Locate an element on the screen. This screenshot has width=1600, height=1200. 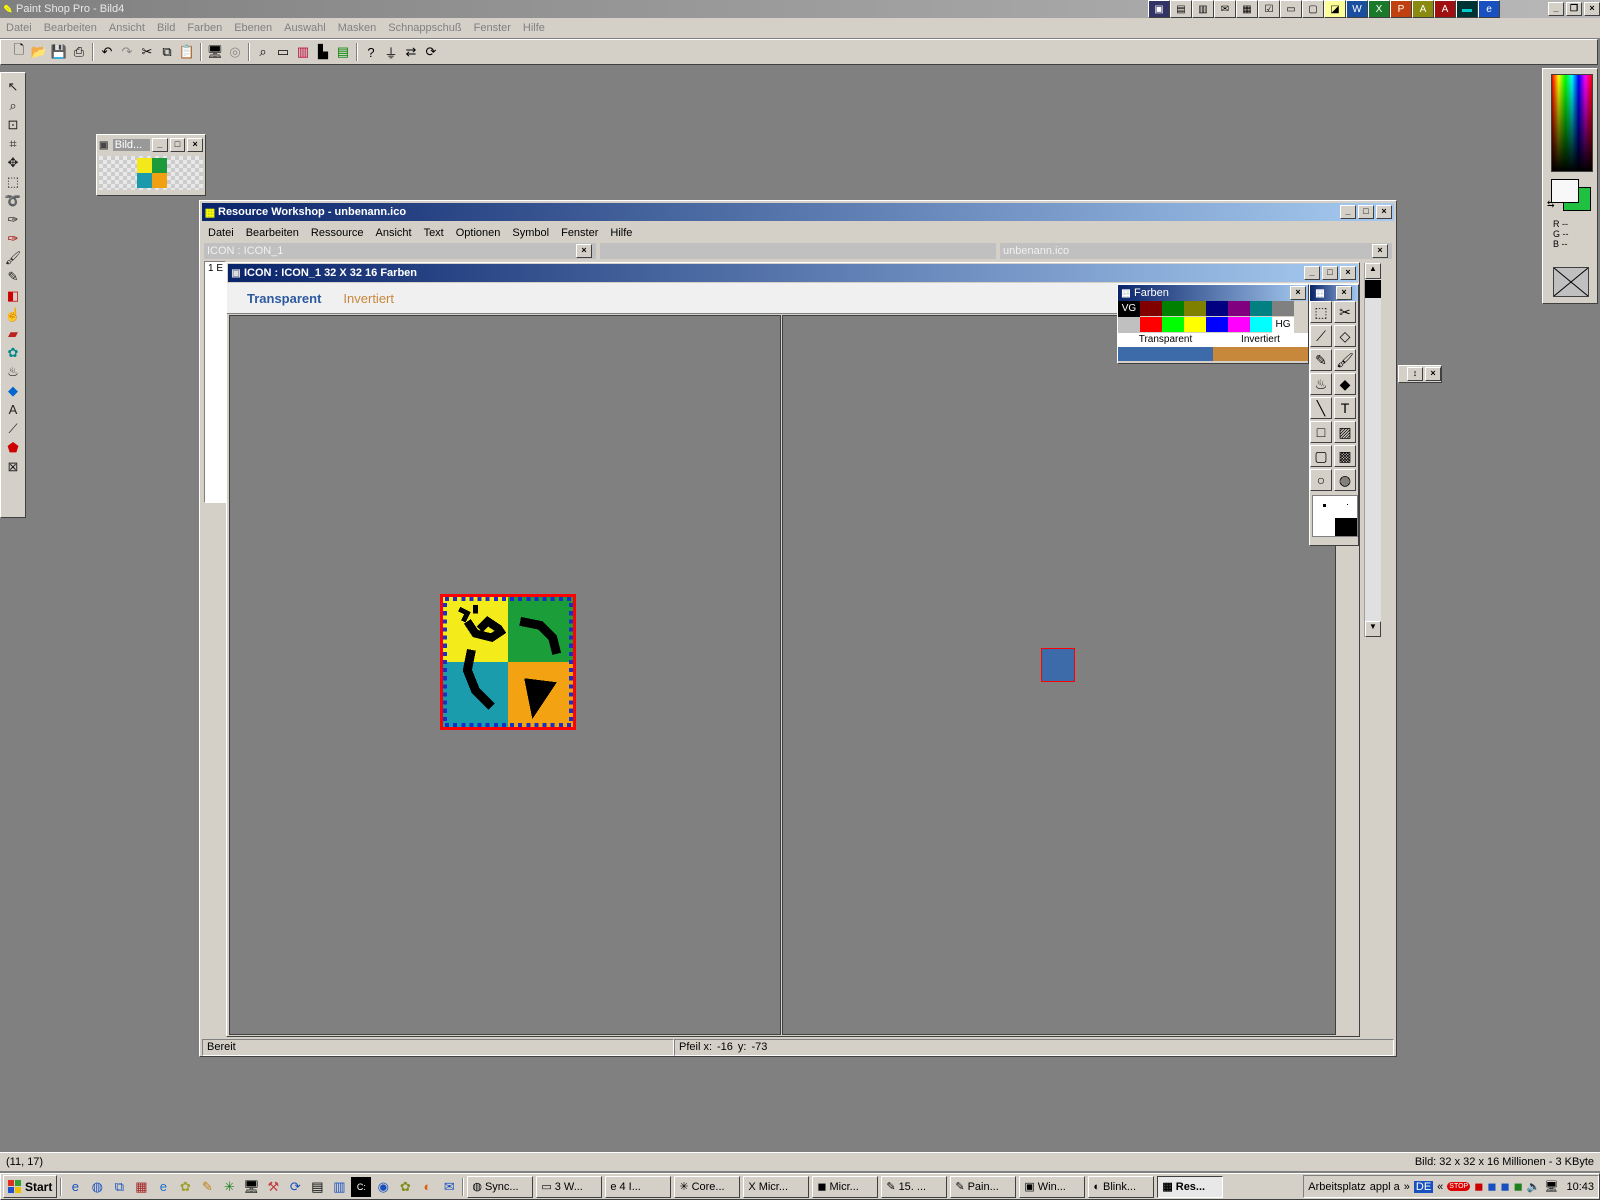
outlook-icon: ◍ is located at coordinates (97, 1187).